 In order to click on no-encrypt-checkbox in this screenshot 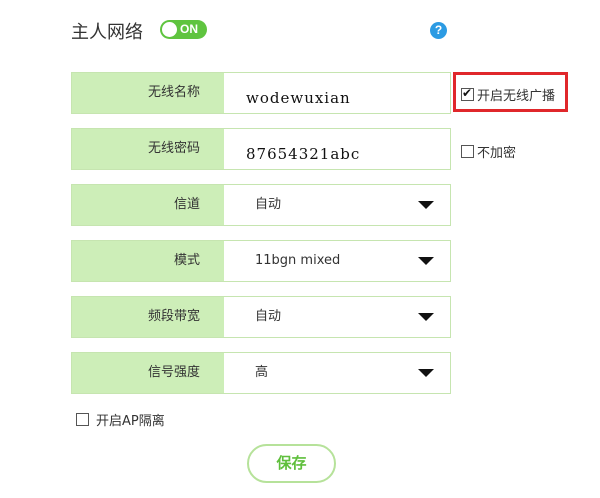, I will do `click(467, 151)`.